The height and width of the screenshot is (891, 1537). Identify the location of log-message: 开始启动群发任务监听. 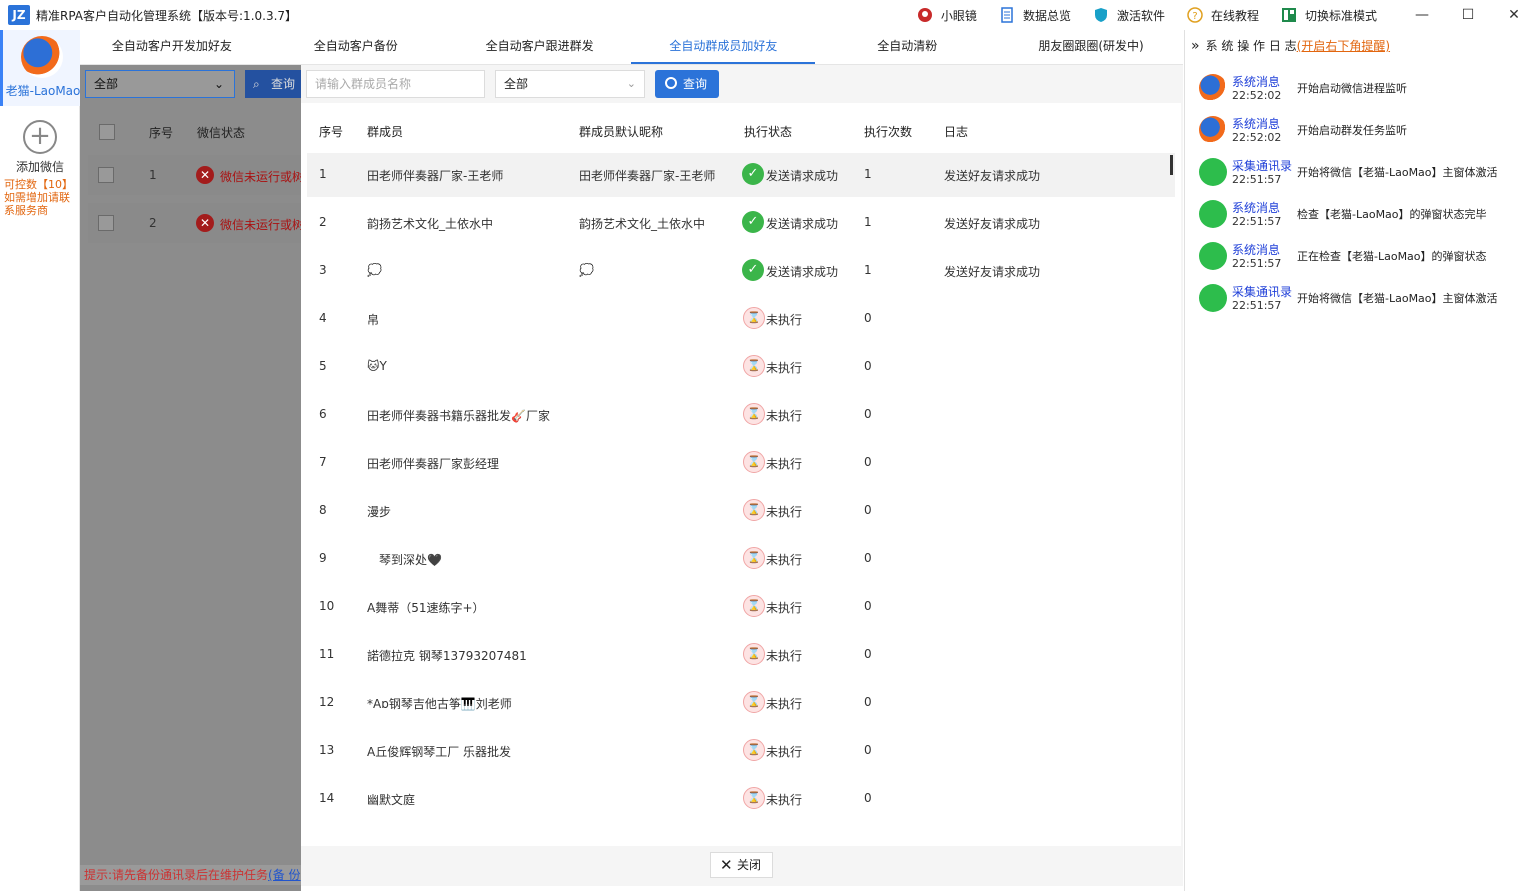
(1352, 130).